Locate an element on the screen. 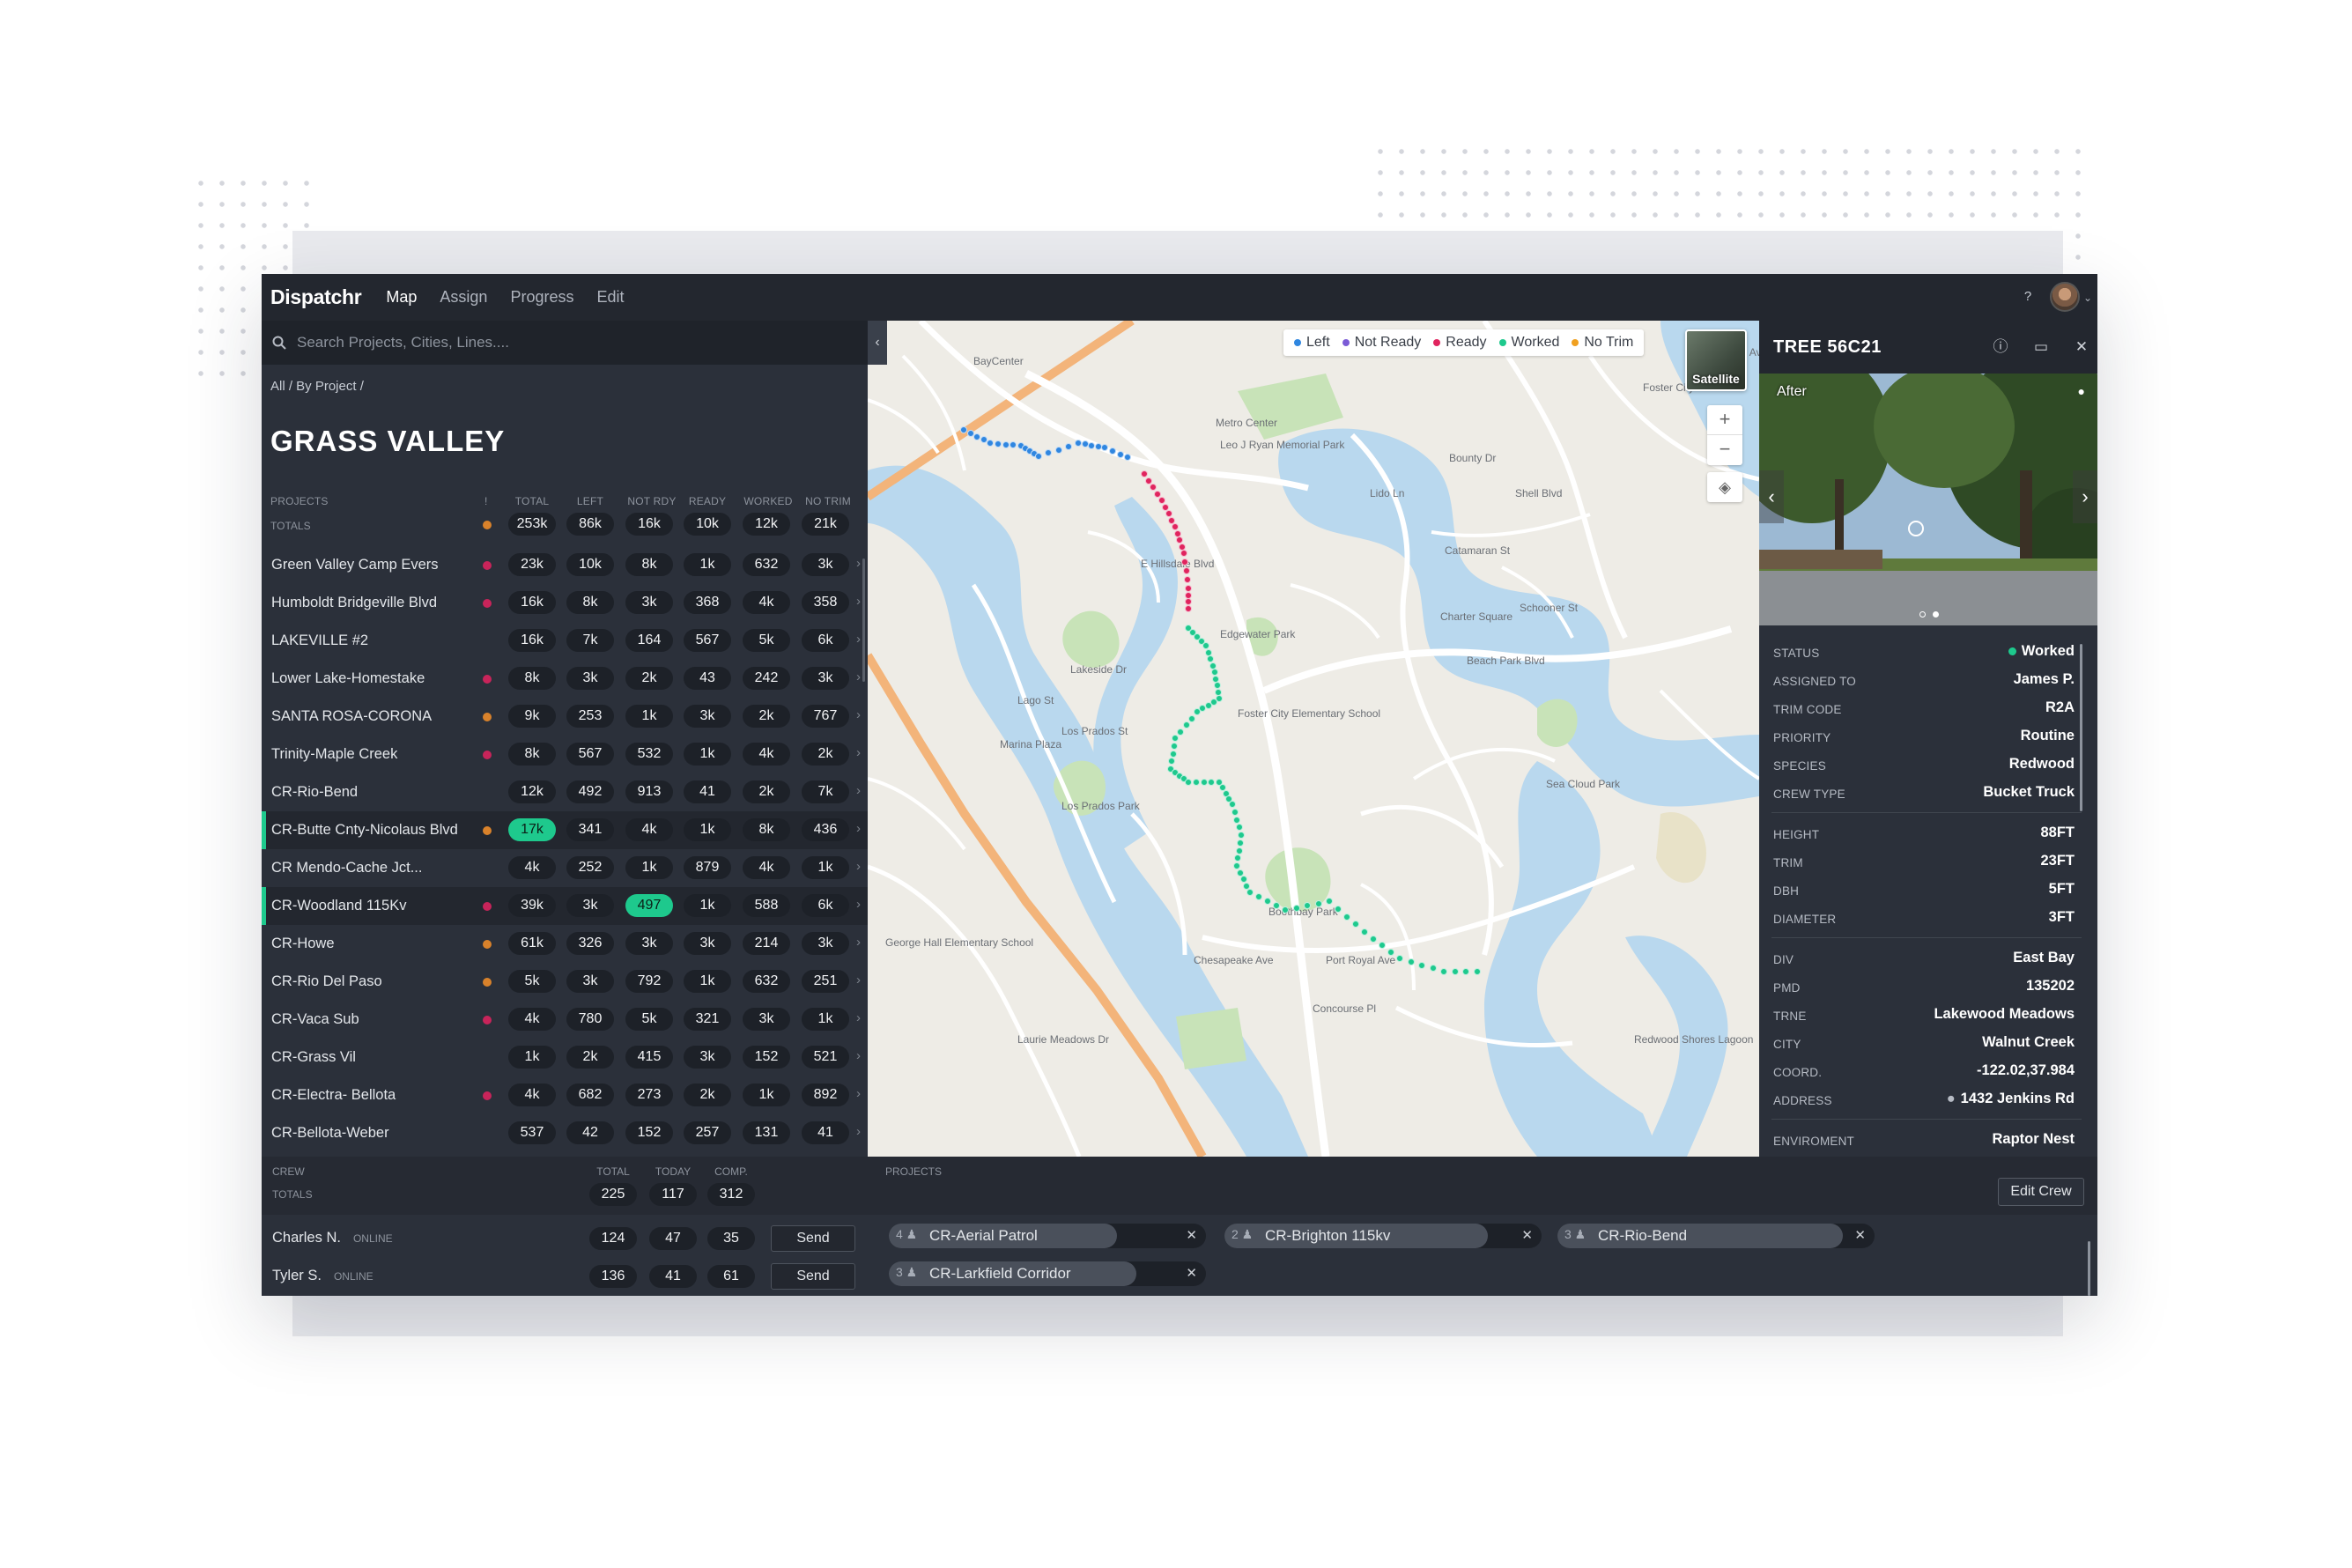 The width and height of the screenshot is (2352, 1568). legend-not-ready: Not Ready is located at coordinates (1381, 343).